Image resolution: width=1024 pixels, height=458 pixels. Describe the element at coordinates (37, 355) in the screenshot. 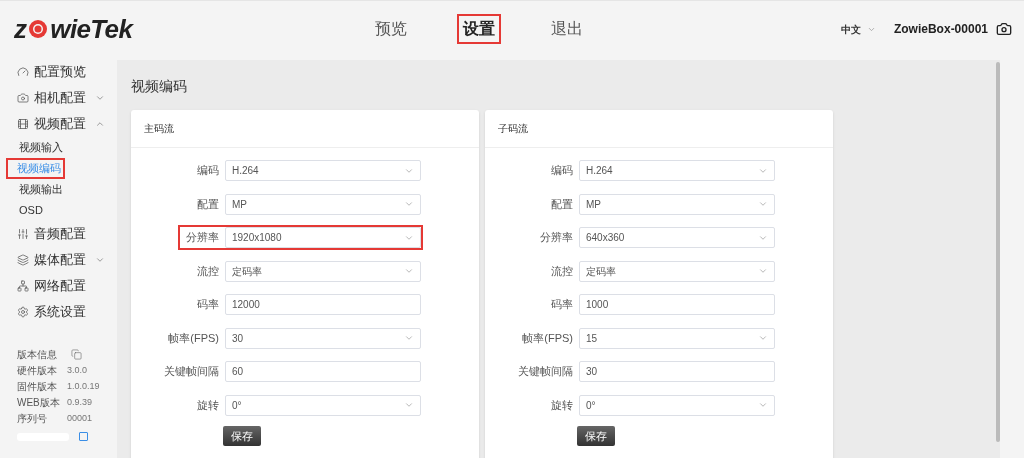

I see `version-title: 版本信息` at that location.